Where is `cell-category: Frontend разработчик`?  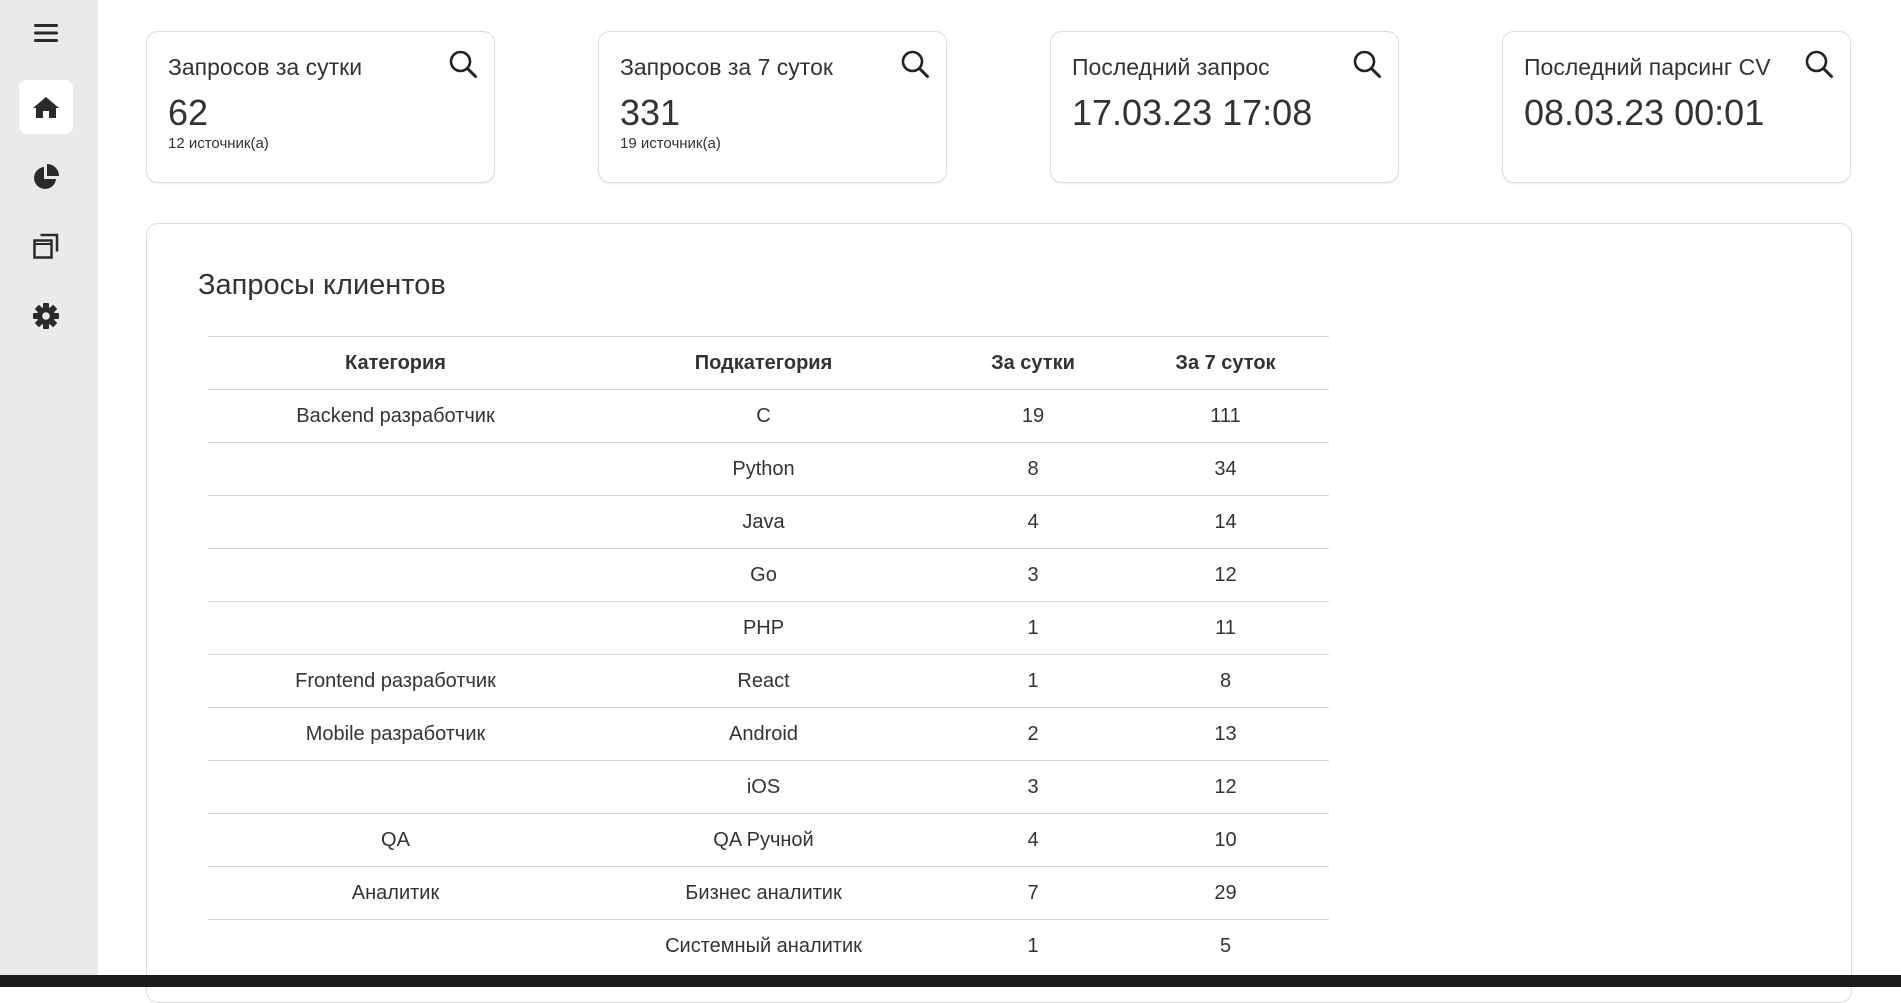
cell-category: Frontend разработчик is located at coordinates (395, 681).